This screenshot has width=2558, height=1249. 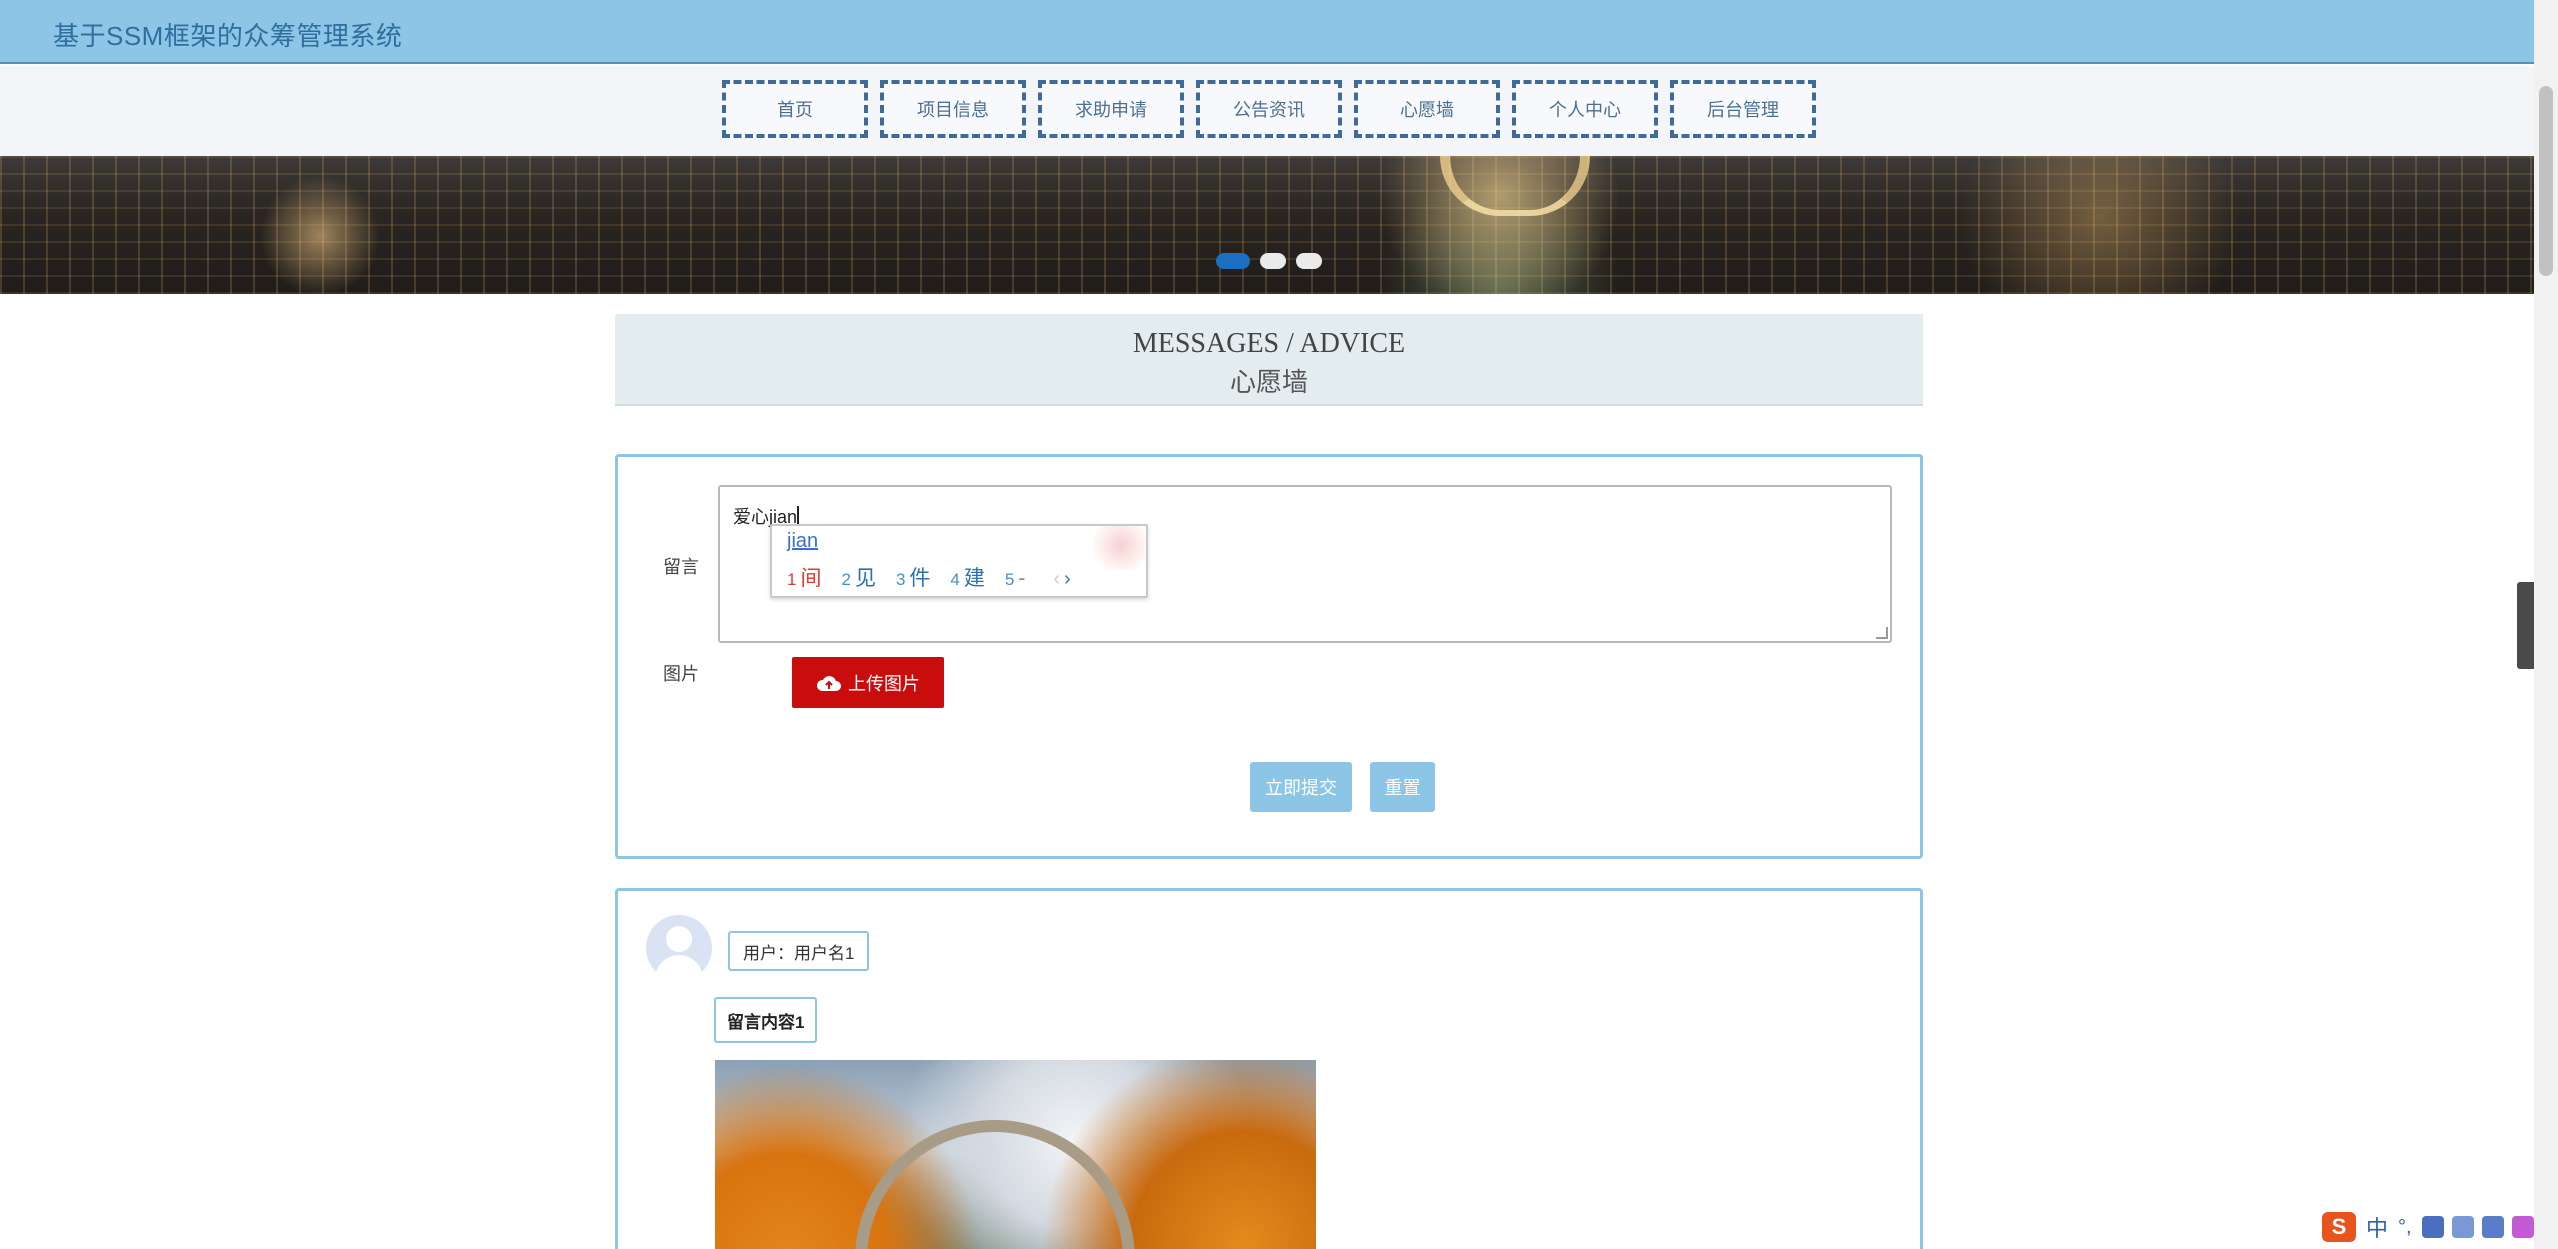 I want to click on section-title-cn: 心愿墙, so click(x=1268, y=382).